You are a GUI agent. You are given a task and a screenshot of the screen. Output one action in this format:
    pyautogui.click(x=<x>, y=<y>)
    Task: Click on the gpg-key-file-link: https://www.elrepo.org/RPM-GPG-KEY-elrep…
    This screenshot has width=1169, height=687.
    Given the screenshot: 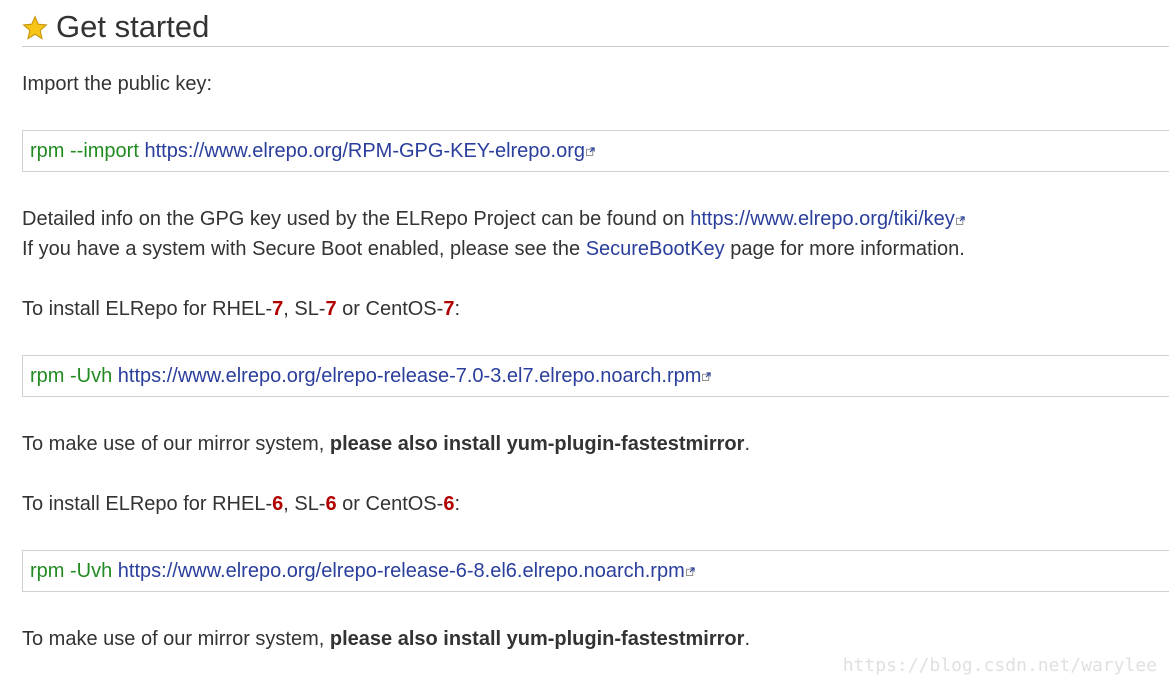 What is the action you would take?
    pyautogui.click(x=364, y=151)
    